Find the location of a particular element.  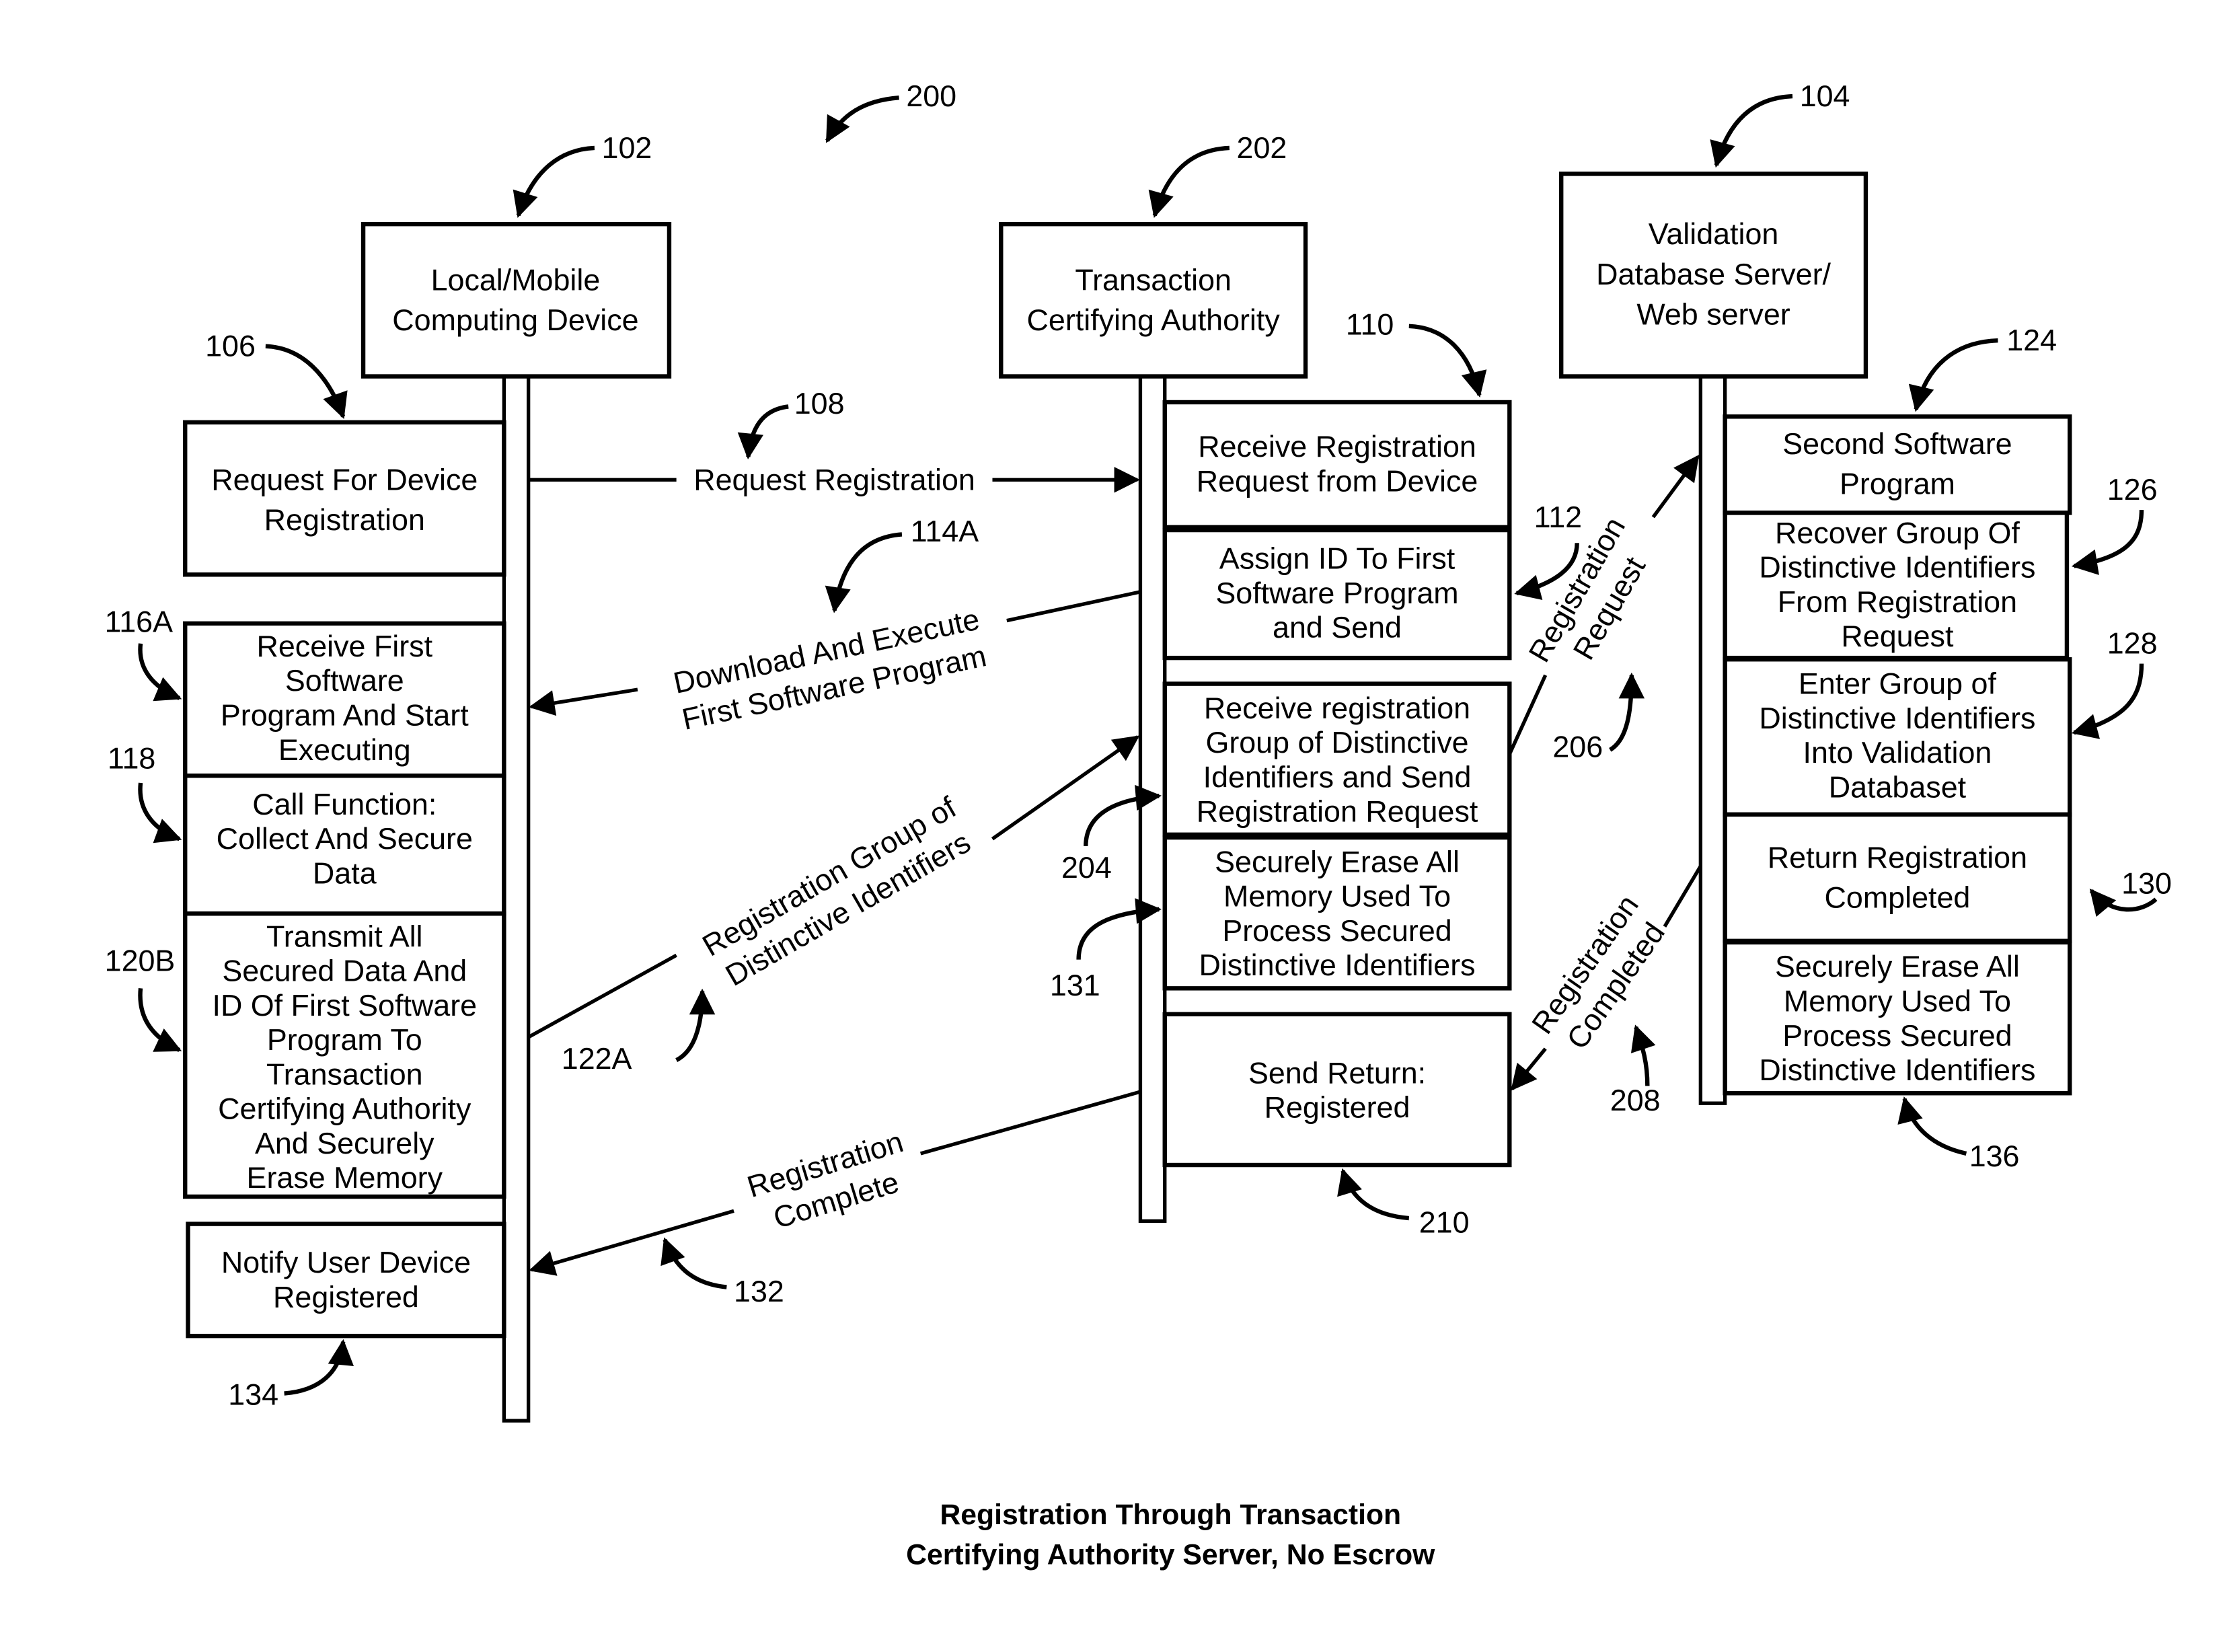

ref-102: 102 is located at coordinates (582, 174).